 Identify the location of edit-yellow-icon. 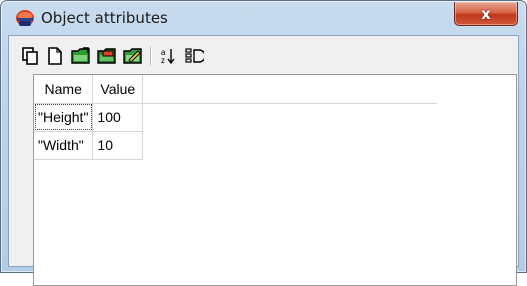
(132, 56).